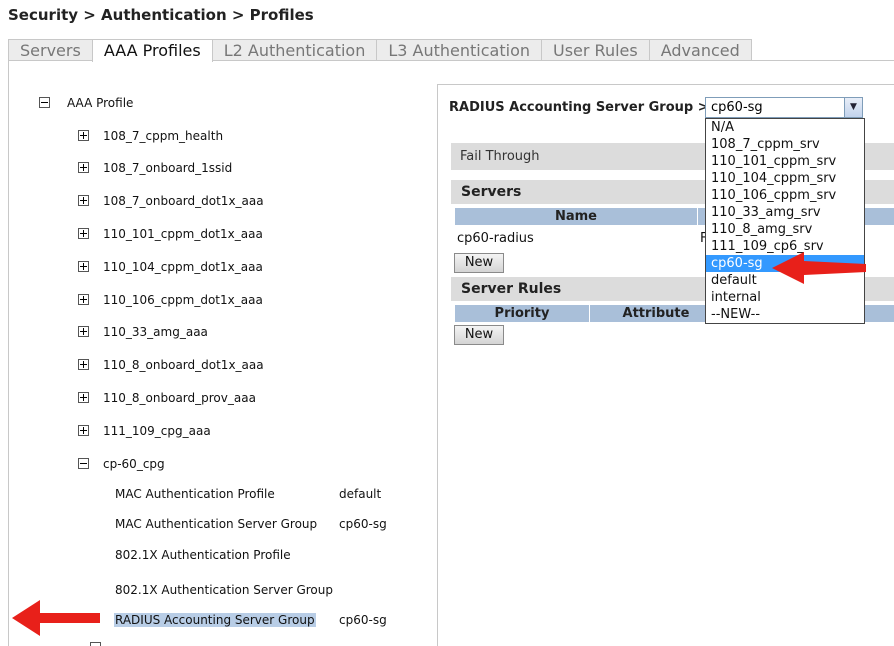  I want to click on tree-item-profile: 111_109_cpg_aaa, so click(157, 431).